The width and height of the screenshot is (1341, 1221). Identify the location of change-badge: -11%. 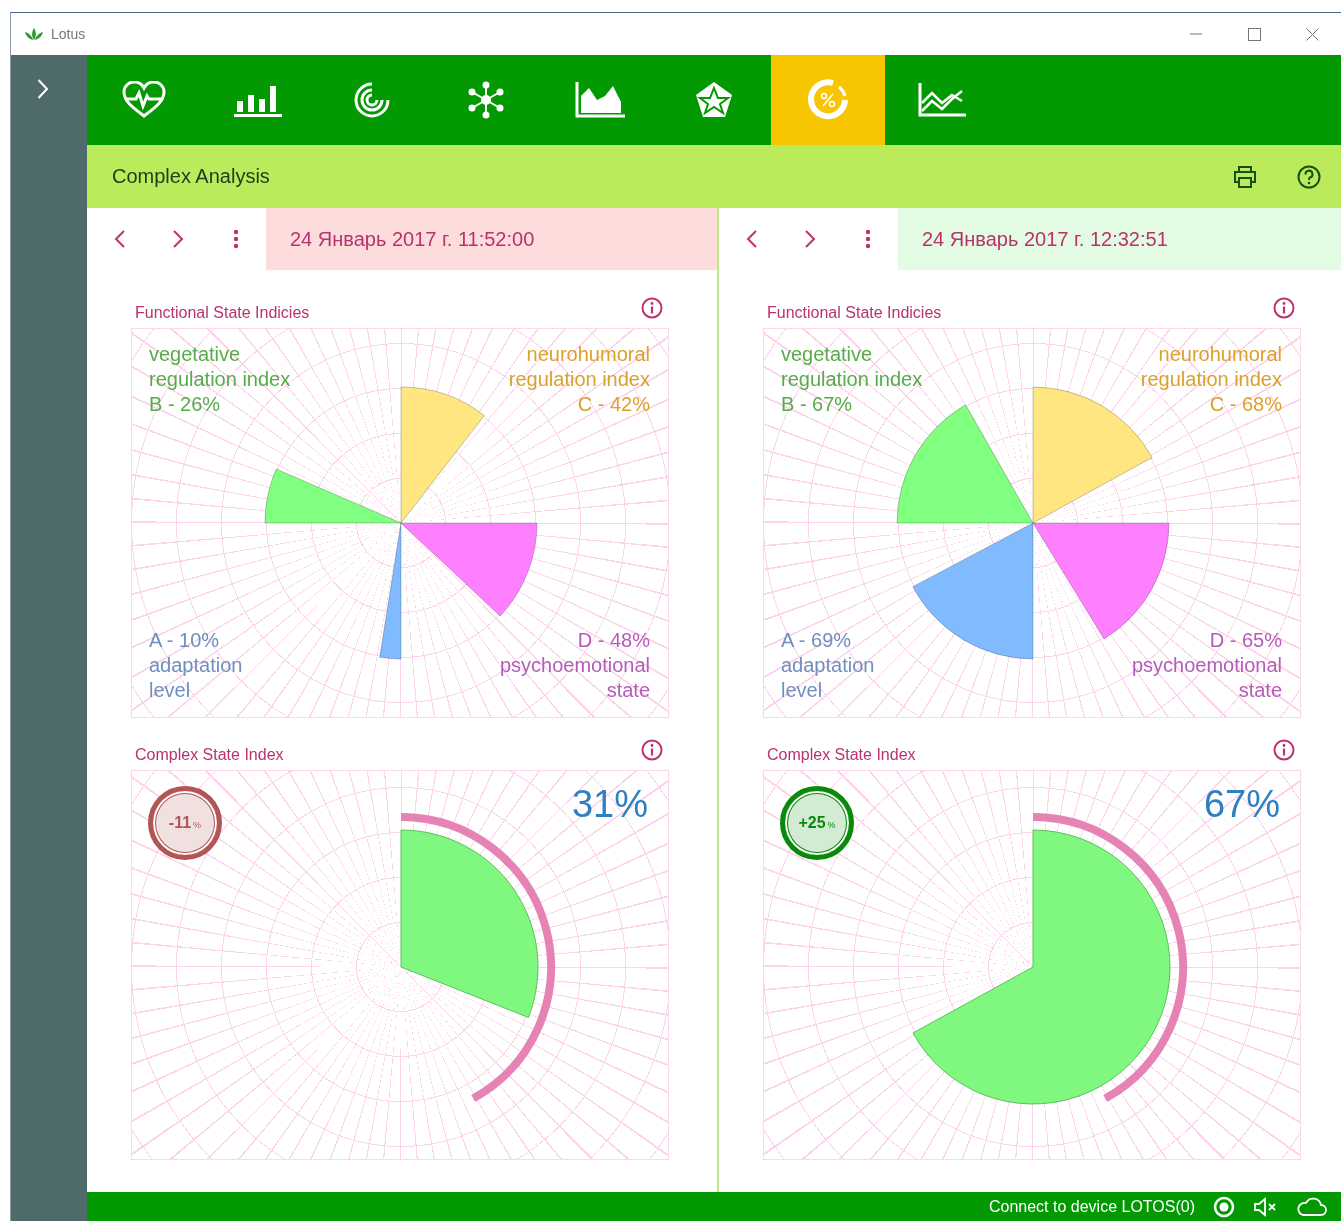
(185, 823).